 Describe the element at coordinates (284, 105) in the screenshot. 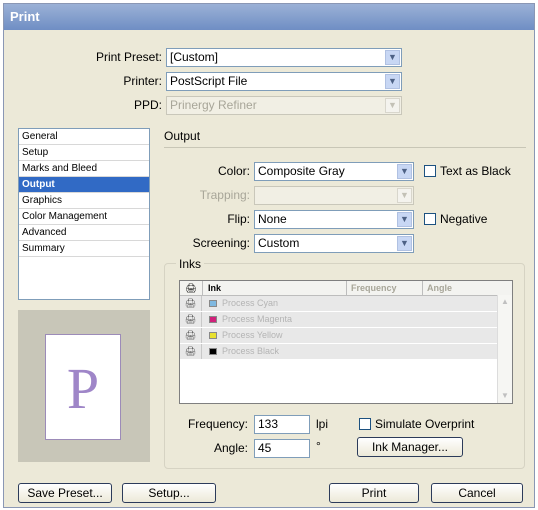

I see `ppd-select: Prinergy Refiner ▼` at that location.